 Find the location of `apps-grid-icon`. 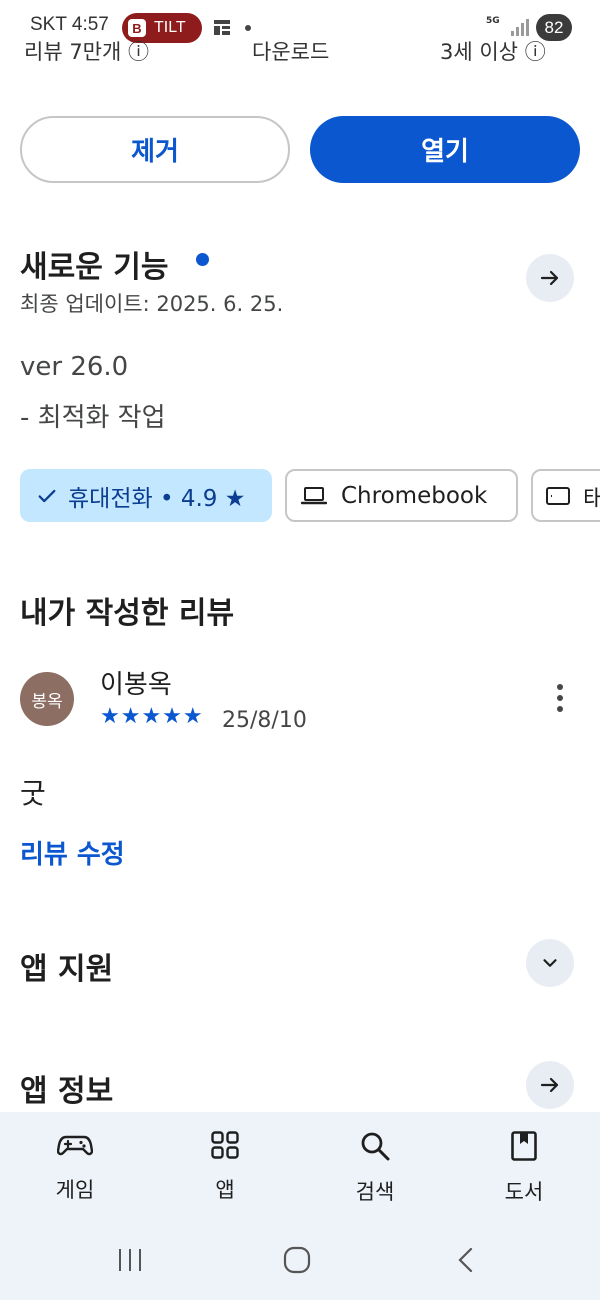

apps-grid-icon is located at coordinates (225, 1145).